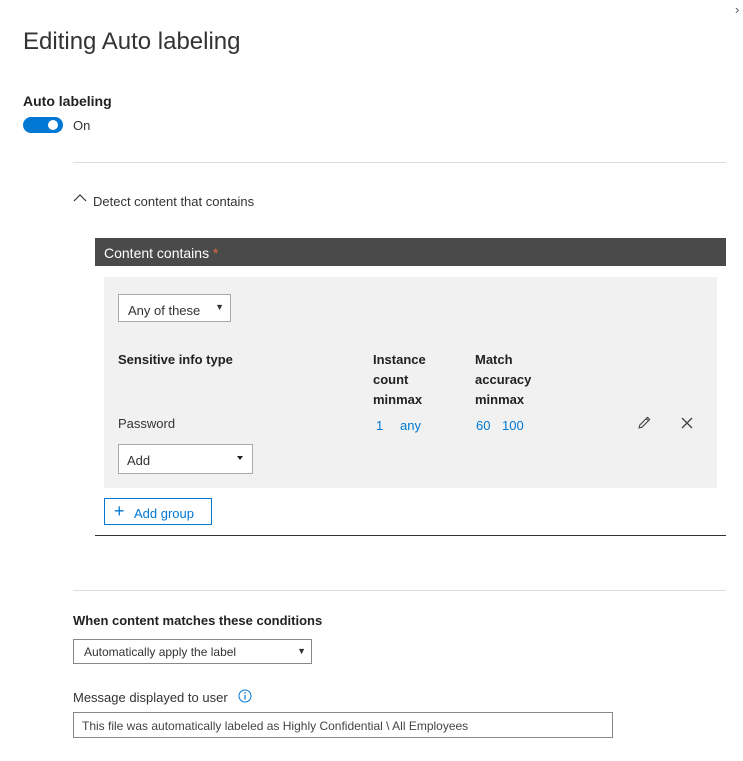 This screenshot has height=761, width=743. I want to click on close-panel-icon: ›, so click(737, 9).